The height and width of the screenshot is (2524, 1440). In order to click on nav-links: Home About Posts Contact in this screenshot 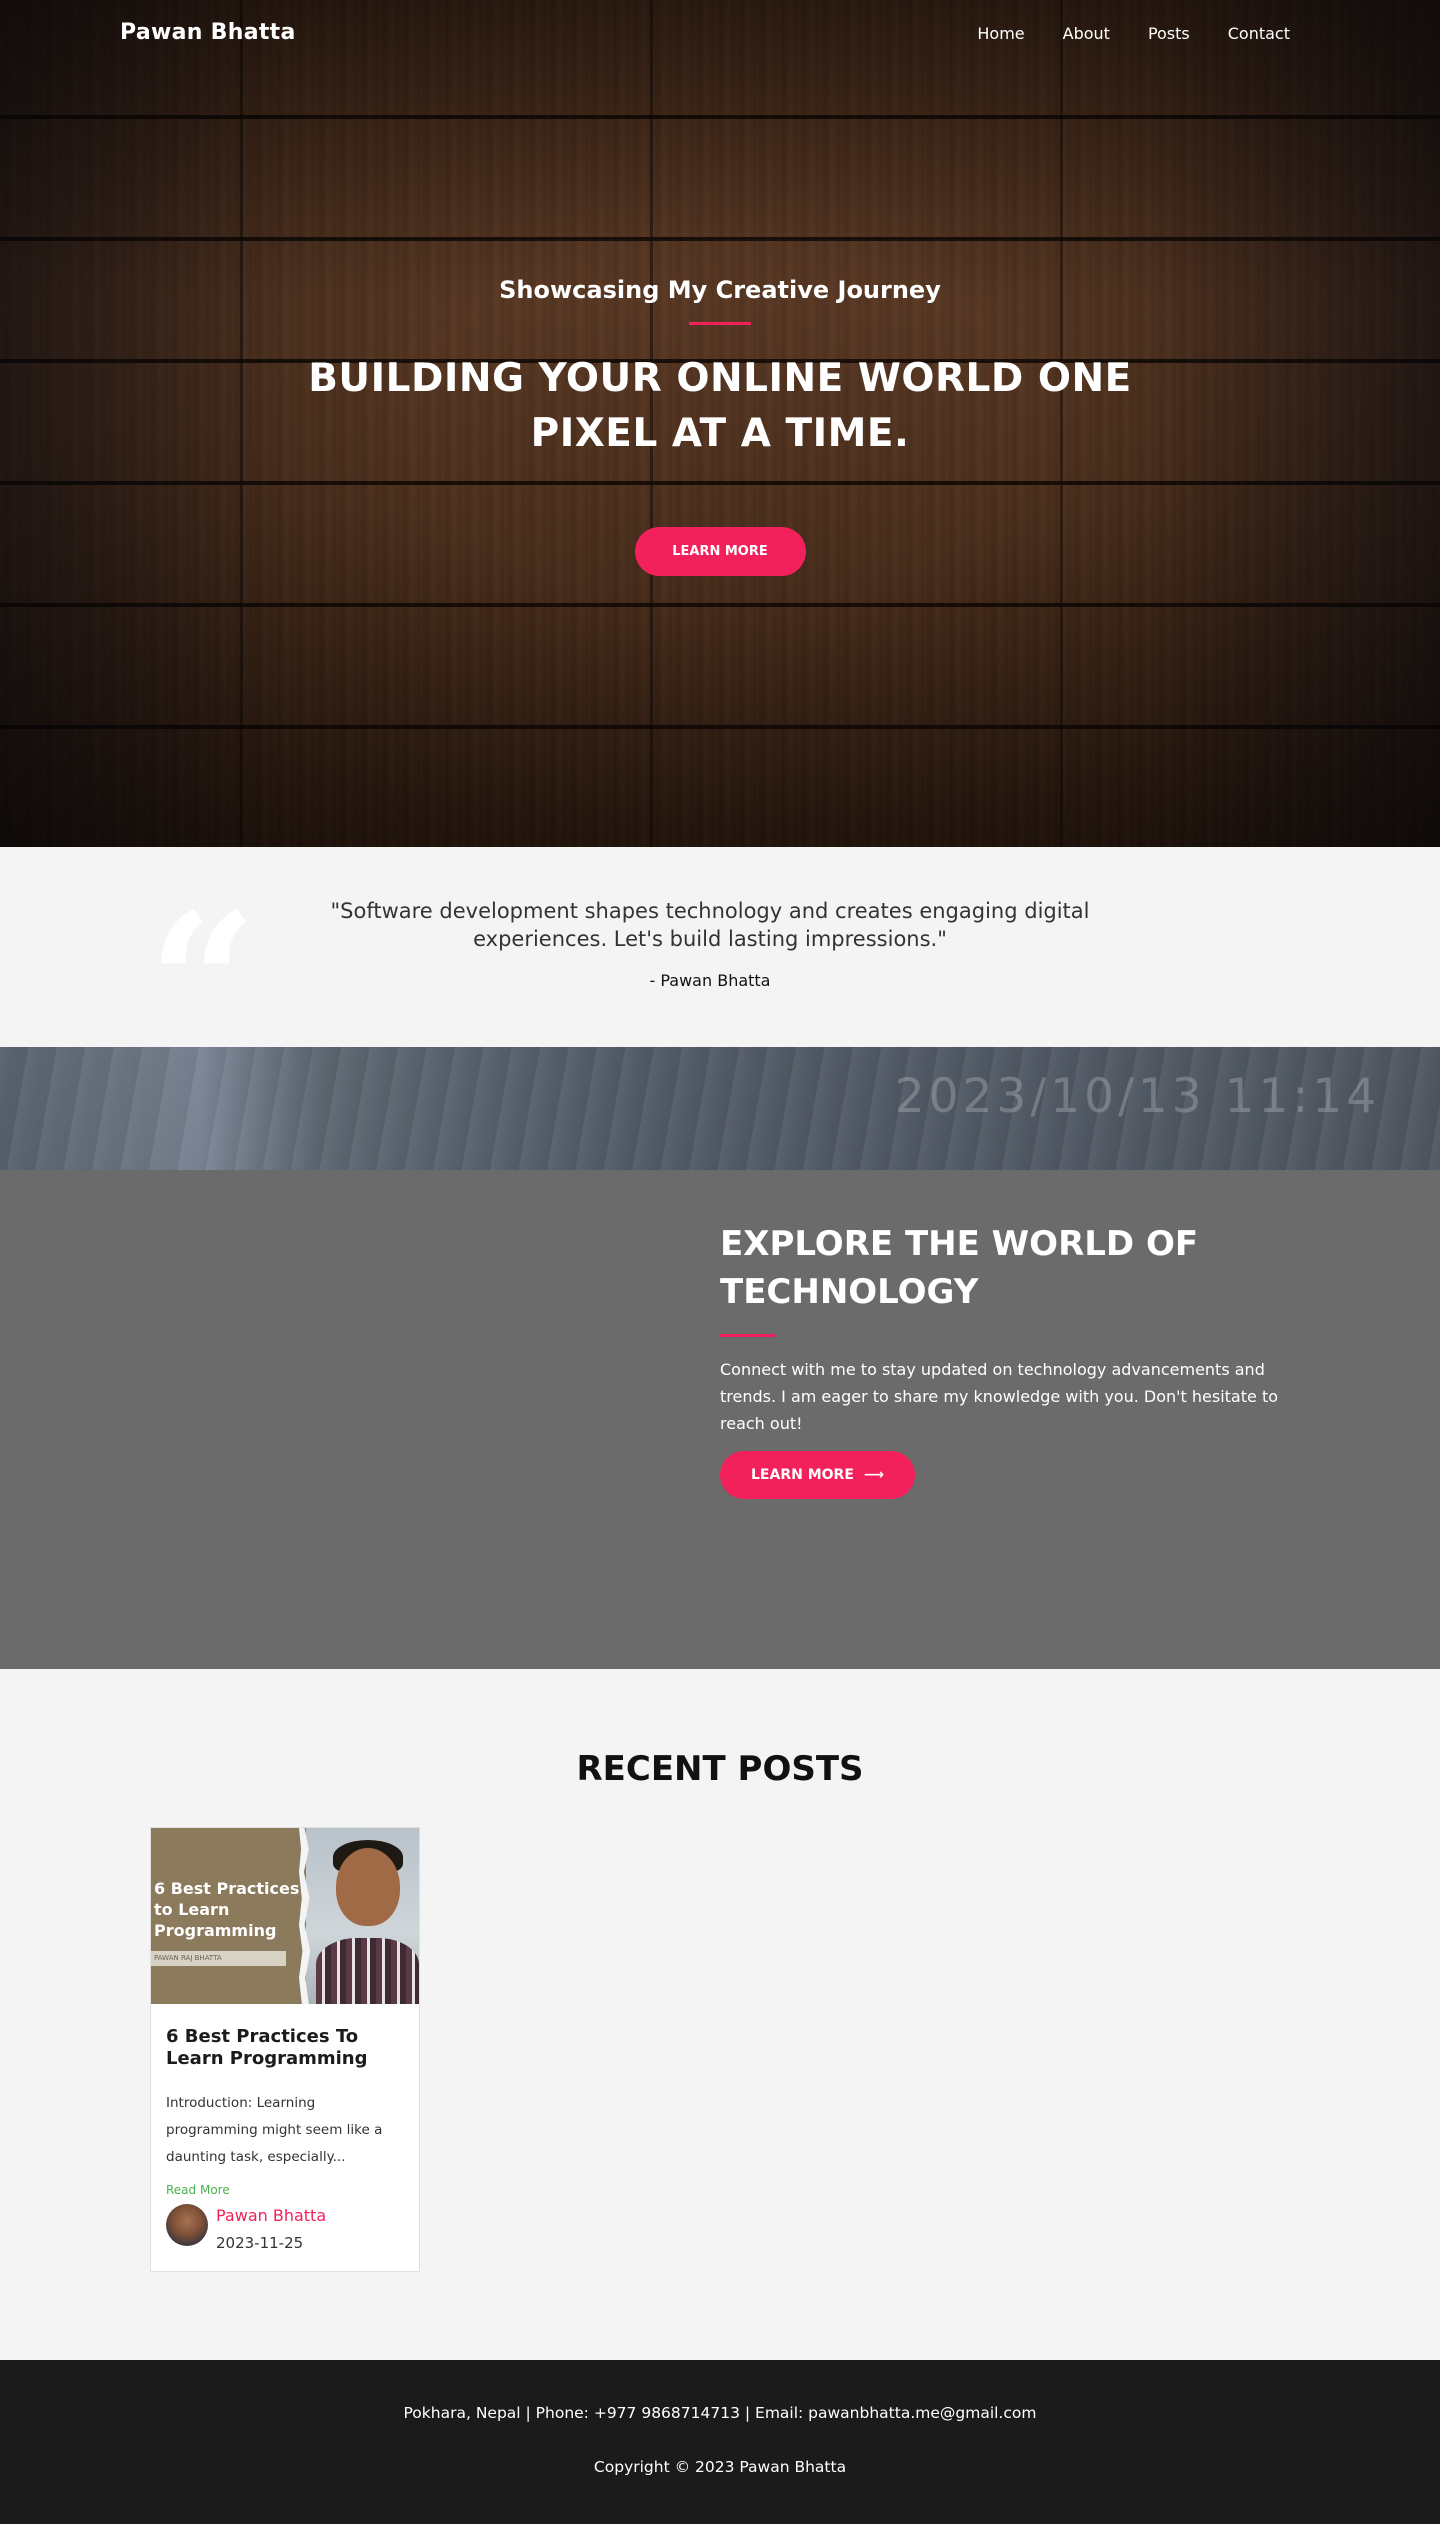, I will do `click(1133, 33)`.